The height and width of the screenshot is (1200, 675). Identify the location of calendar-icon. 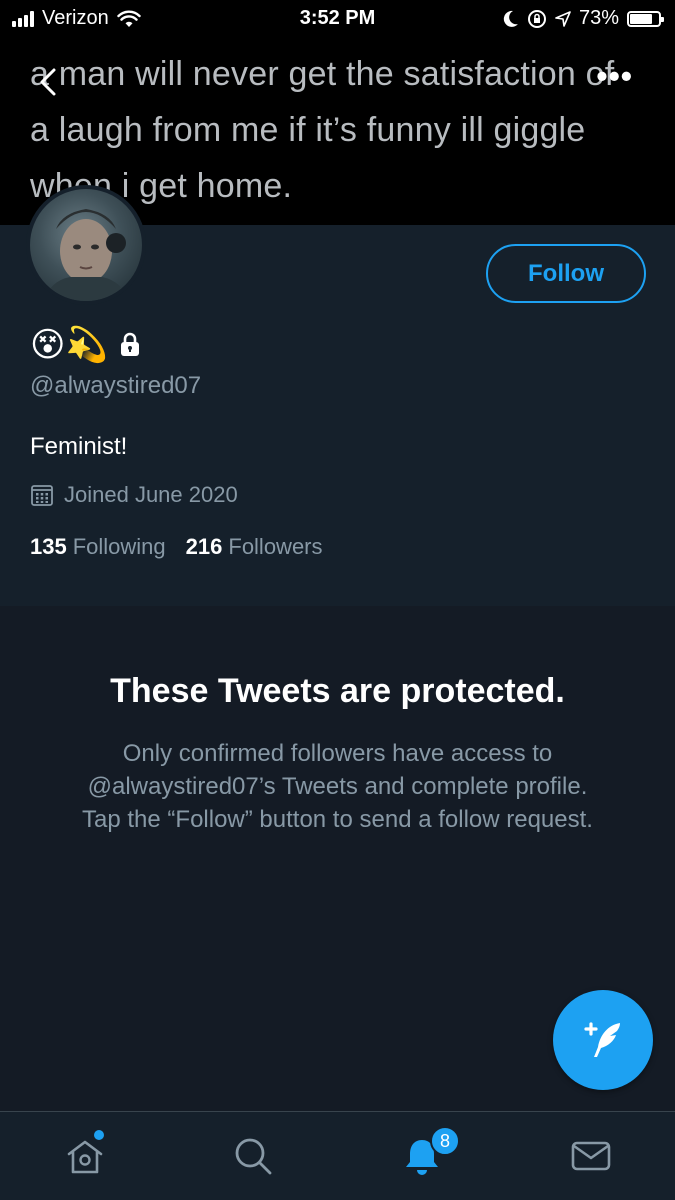
(42, 495).